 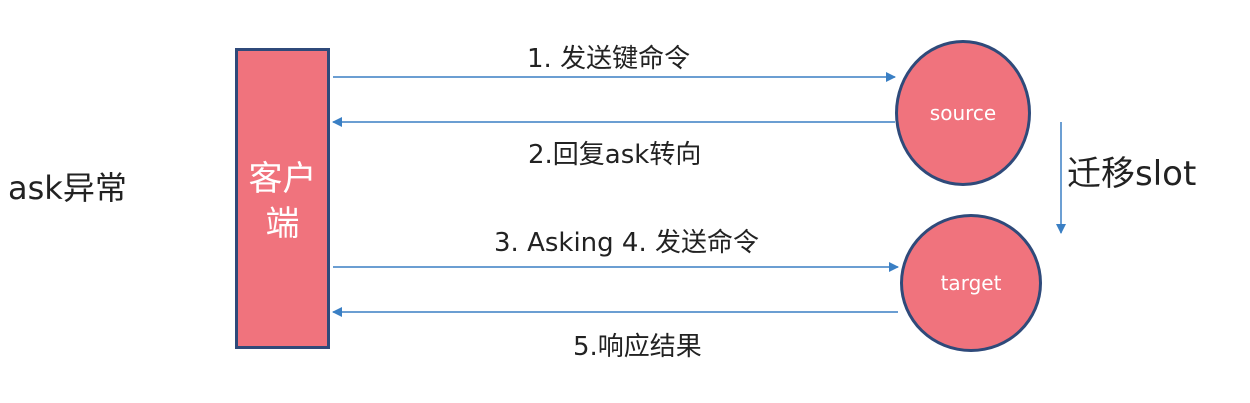 I want to click on migrate-slot-label: 迁移slot, so click(x=1132, y=174).